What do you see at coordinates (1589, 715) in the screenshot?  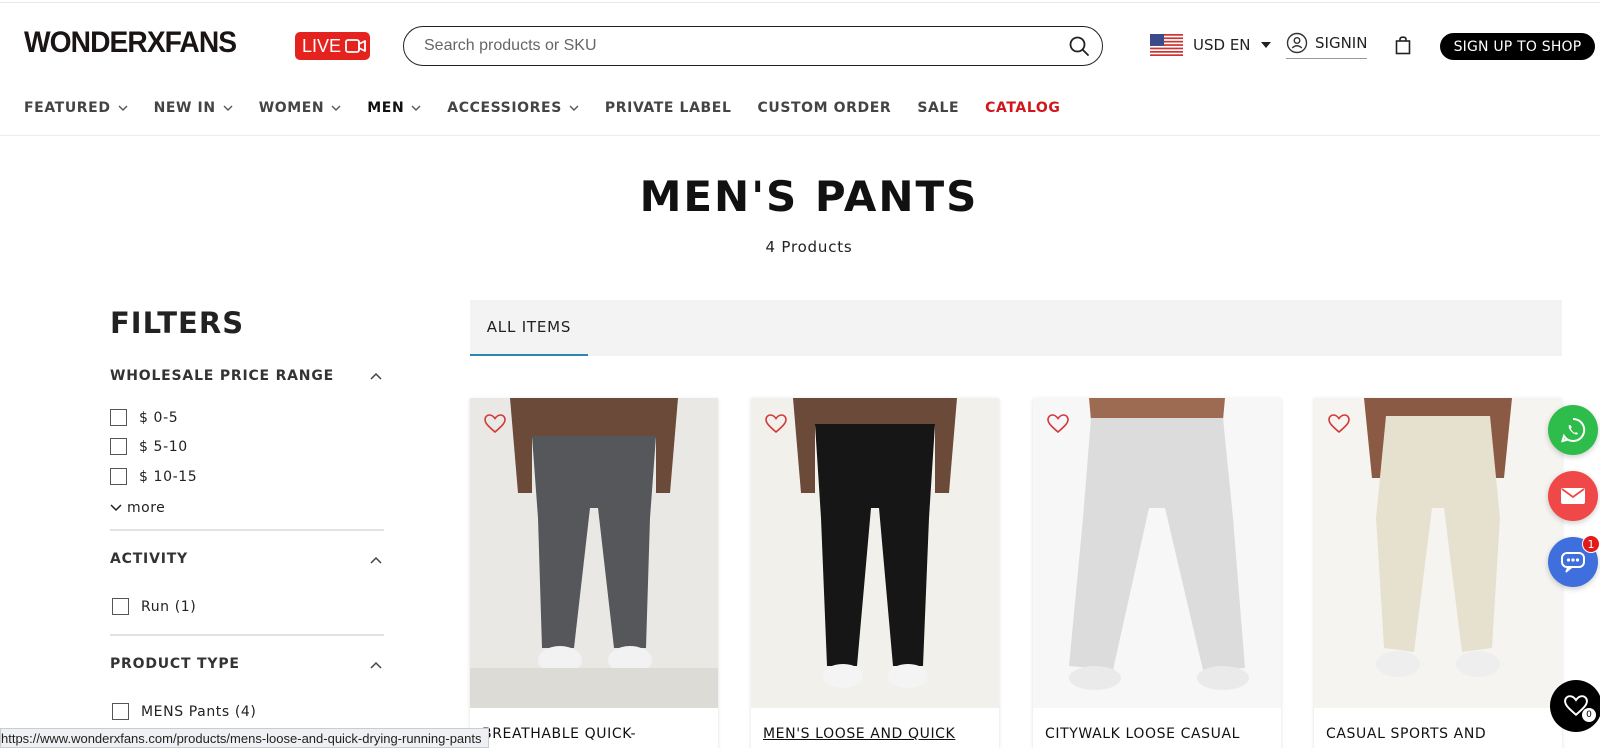 I see `wishlist-count: 0` at bounding box center [1589, 715].